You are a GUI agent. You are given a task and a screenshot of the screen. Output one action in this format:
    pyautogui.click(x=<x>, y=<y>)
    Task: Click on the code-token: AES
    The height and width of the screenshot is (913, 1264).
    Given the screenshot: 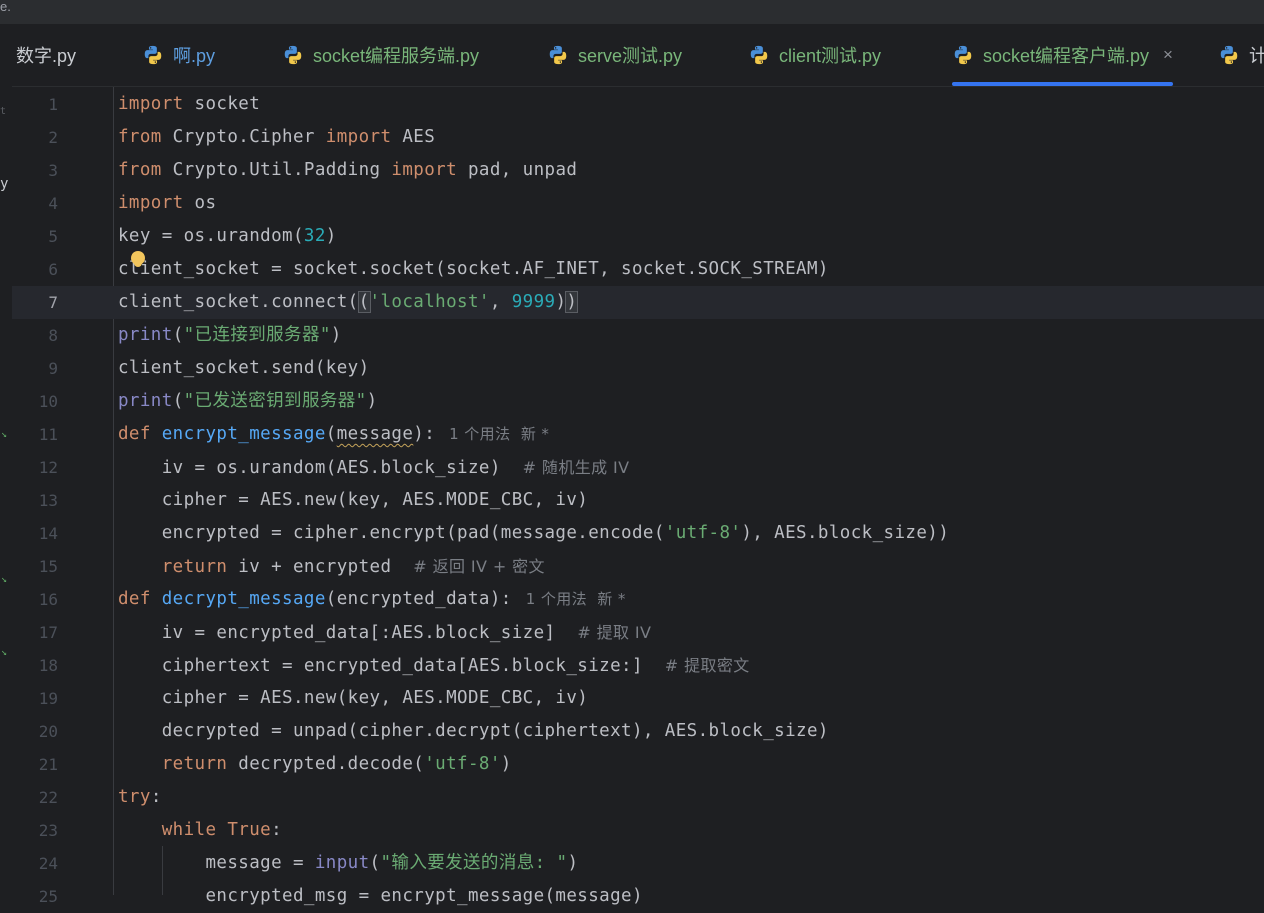 What is the action you would take?
    pyautogui.click(x=413, y=137)
    